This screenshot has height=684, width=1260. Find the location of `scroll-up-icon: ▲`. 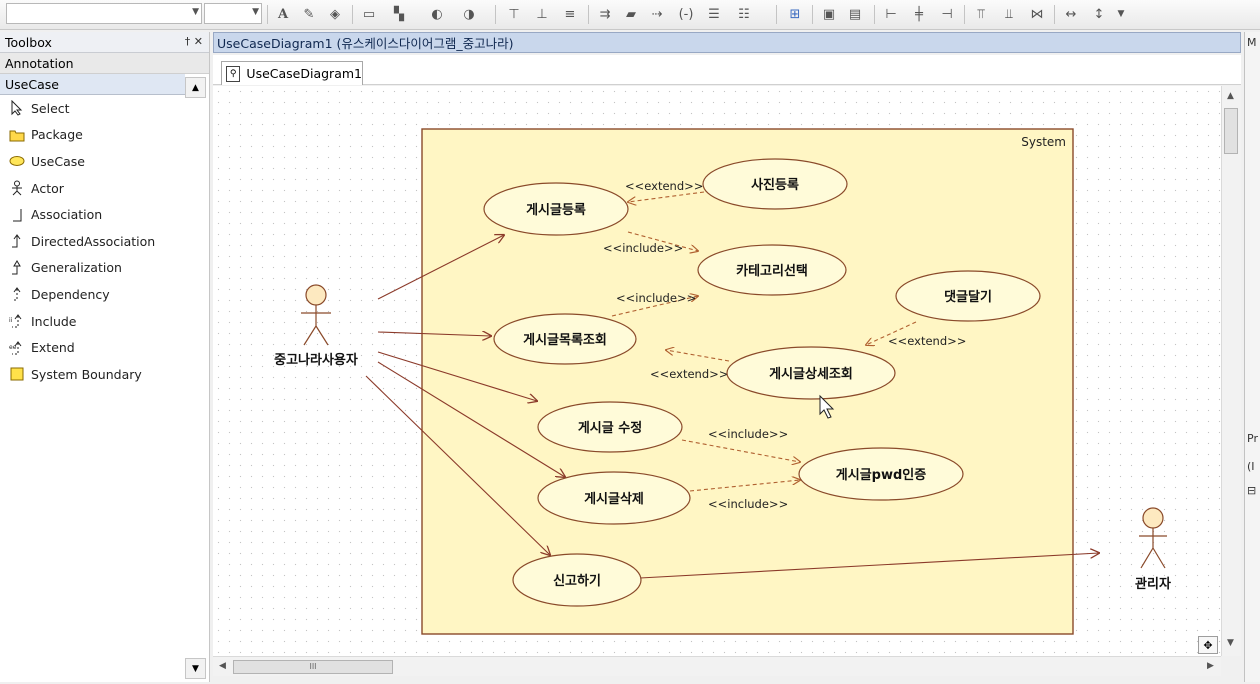

scroll-up-icon: ▲ is located at coordinates (1230, 96).